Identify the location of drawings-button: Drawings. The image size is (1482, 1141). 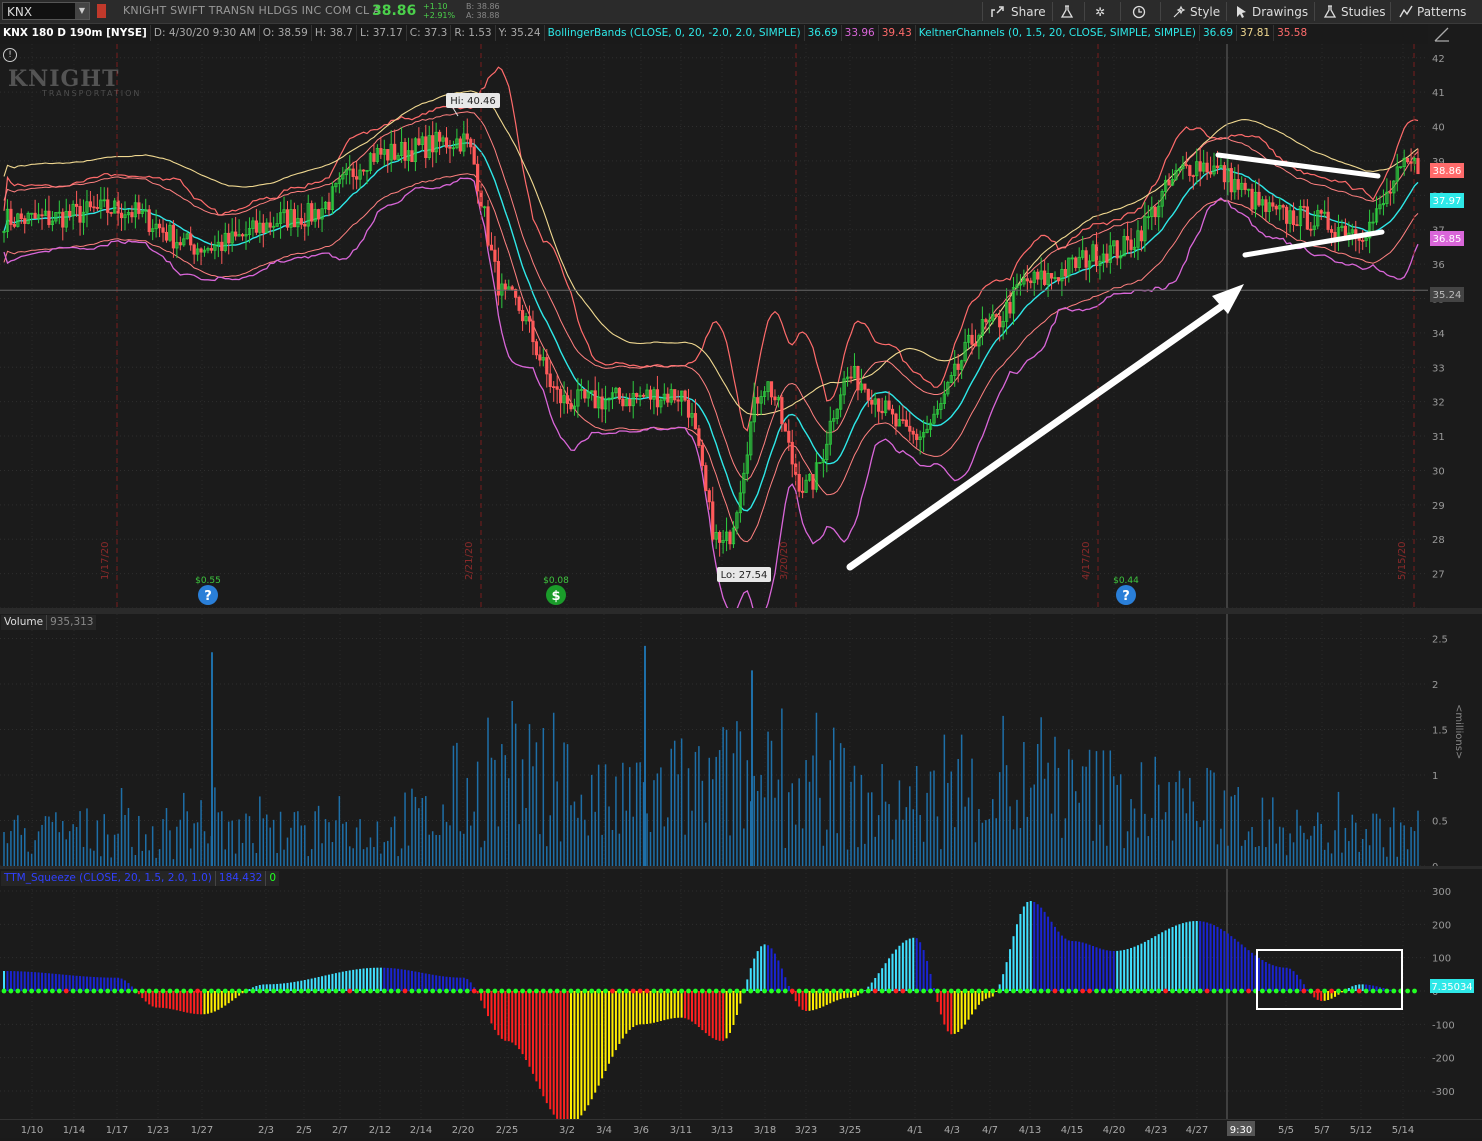
(1272, 11).